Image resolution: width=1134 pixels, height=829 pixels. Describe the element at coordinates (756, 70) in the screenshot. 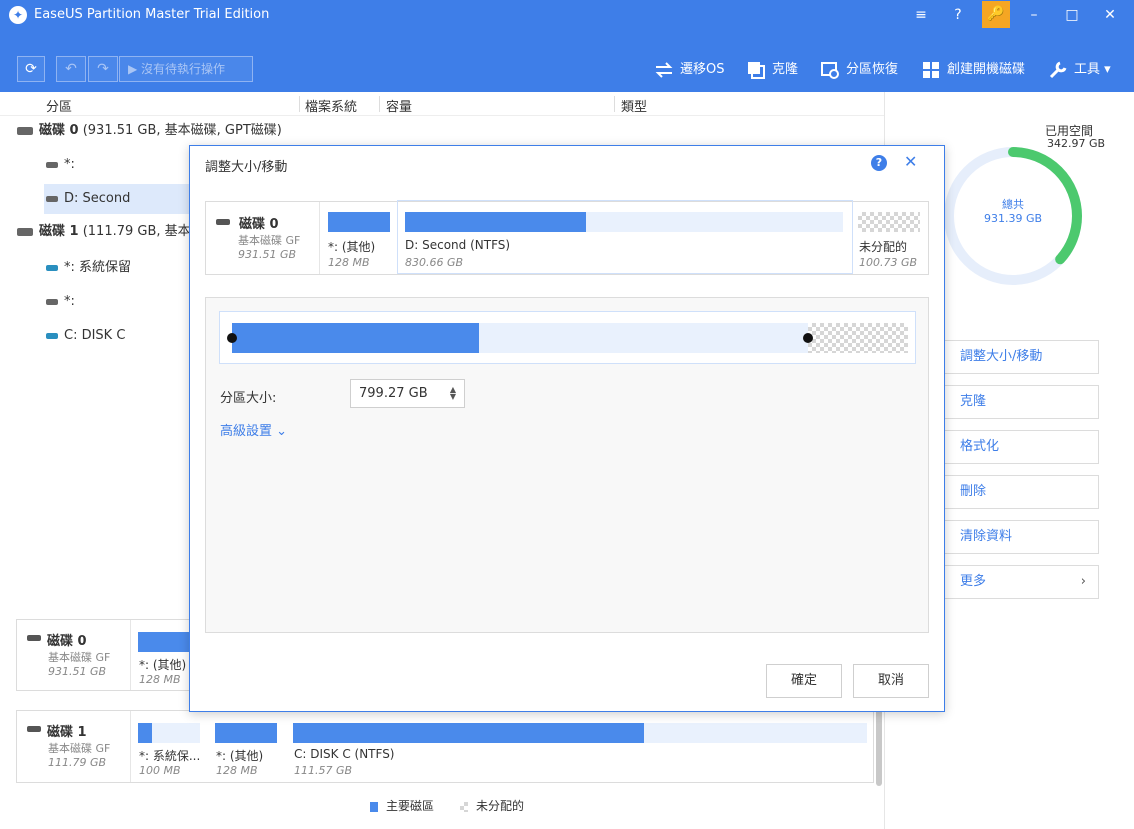

I see `clone-icon` at that location.